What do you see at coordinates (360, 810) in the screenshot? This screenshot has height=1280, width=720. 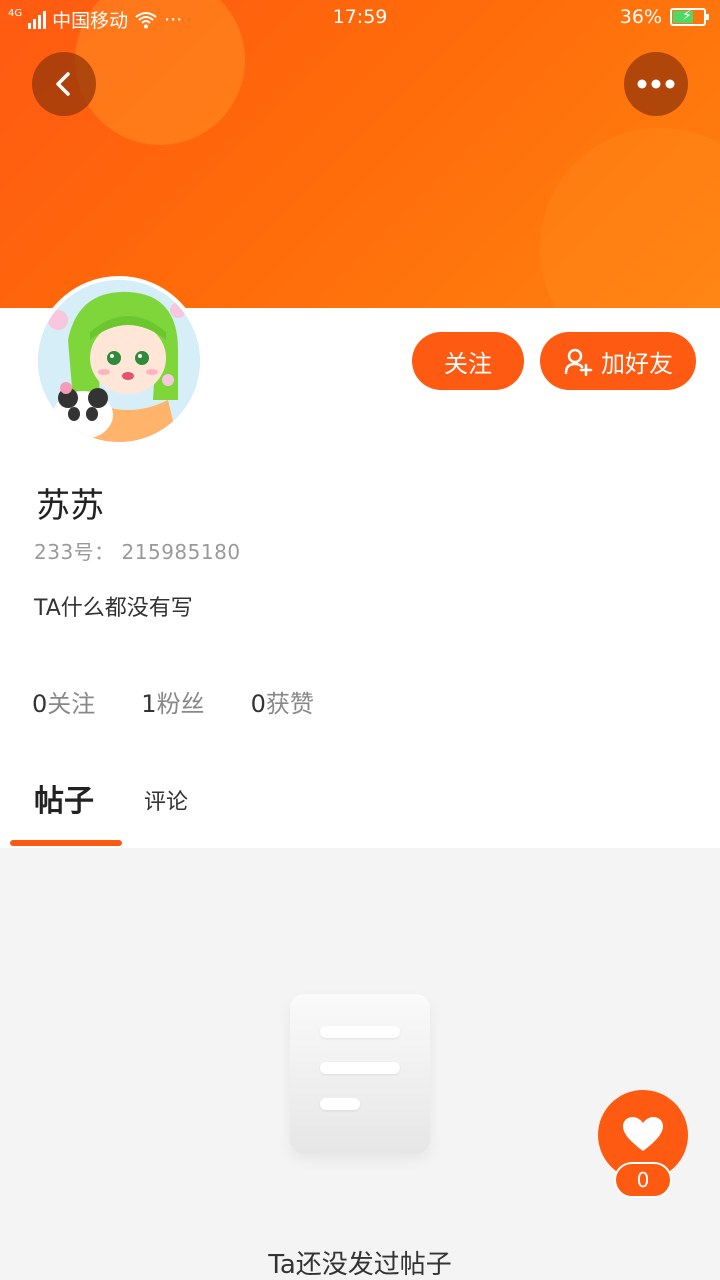 I see `profile-tabs: 帖子 评论` at bounding box center [360, 810].